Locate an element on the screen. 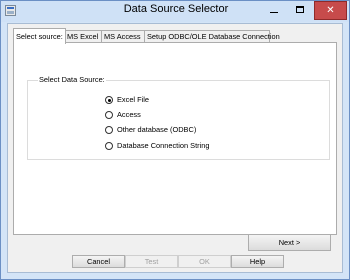 Image resolution: width=350 pixels, height=280 pixels. tab-select-source: Select source: is located at coordinates (39, 36).